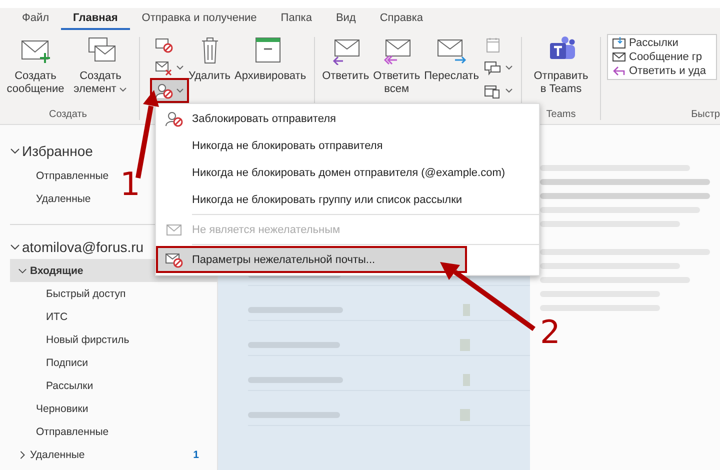  I want to click on folder-item: Отправленные, so click(113, 431).